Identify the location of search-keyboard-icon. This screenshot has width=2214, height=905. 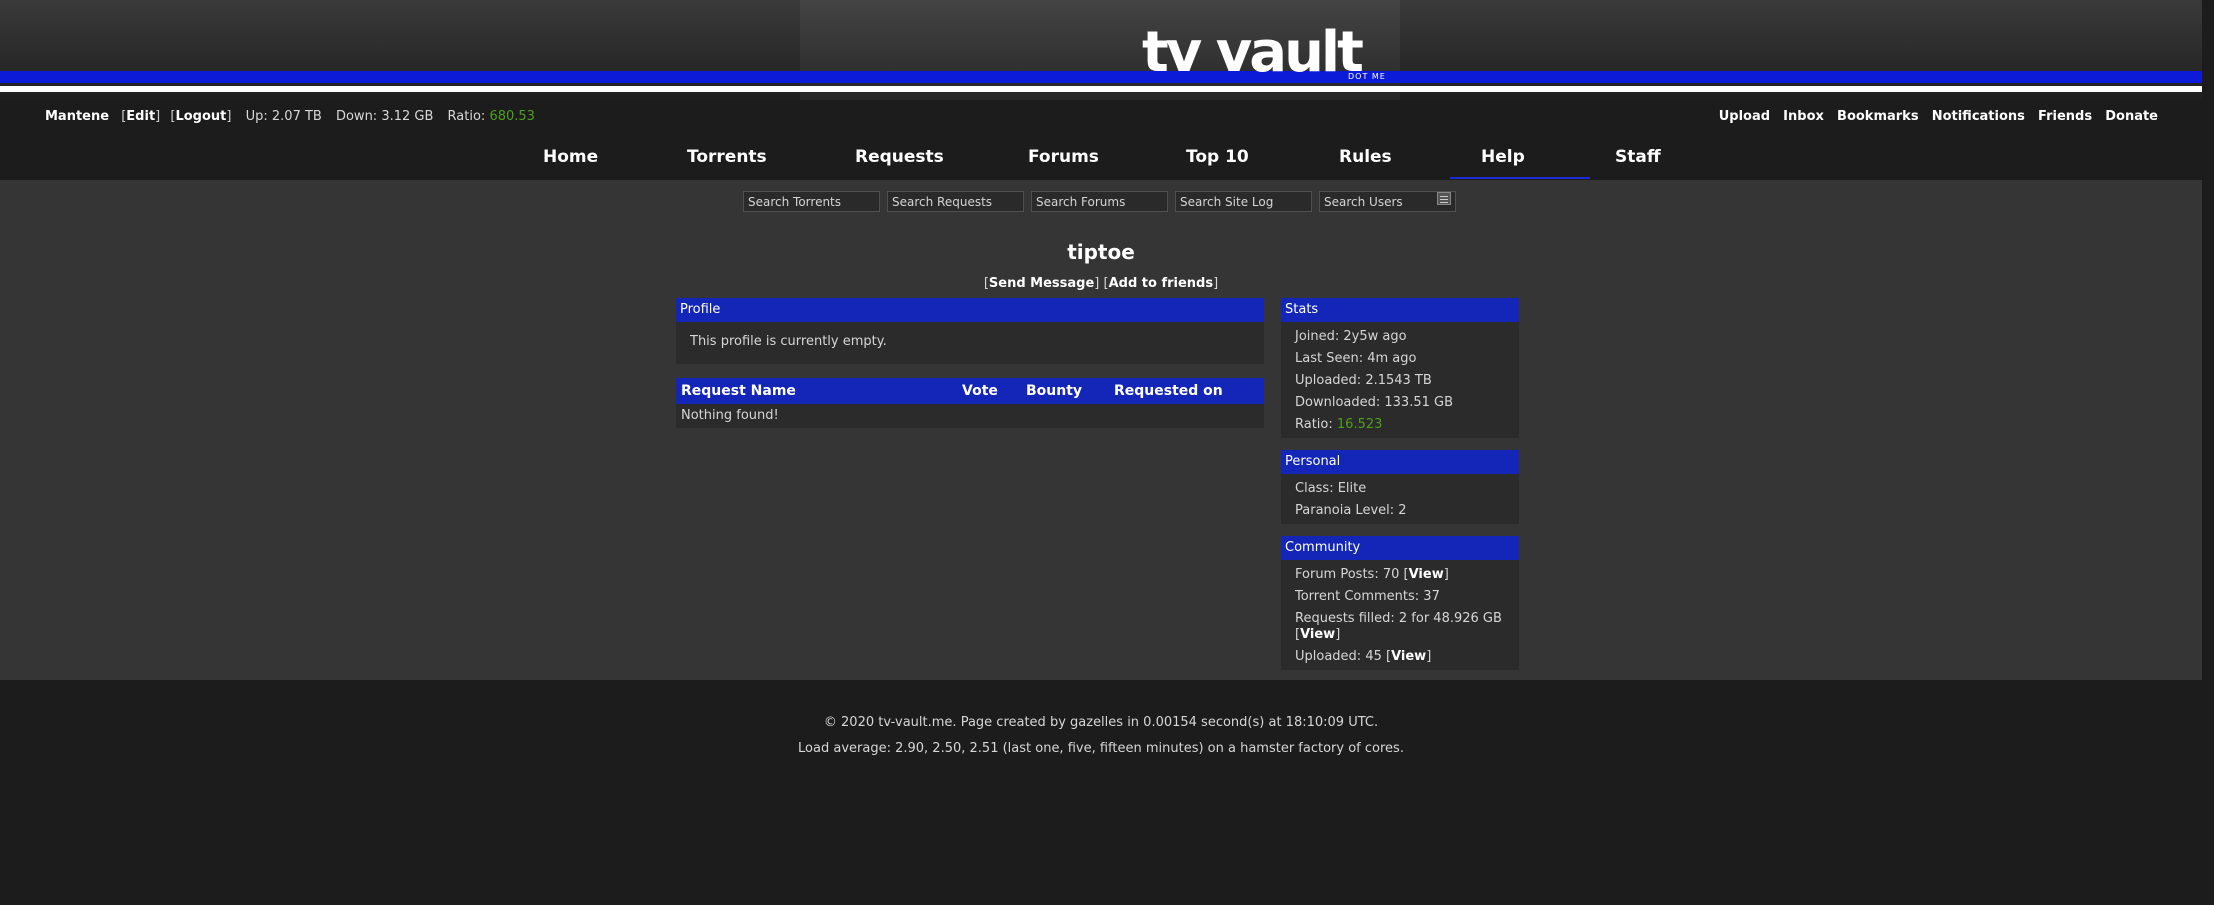
(1444, 198).